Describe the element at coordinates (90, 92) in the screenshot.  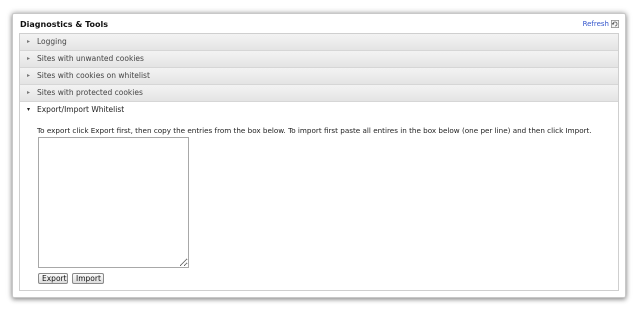
I see `section-label: Sites with protected cookies` at that location.